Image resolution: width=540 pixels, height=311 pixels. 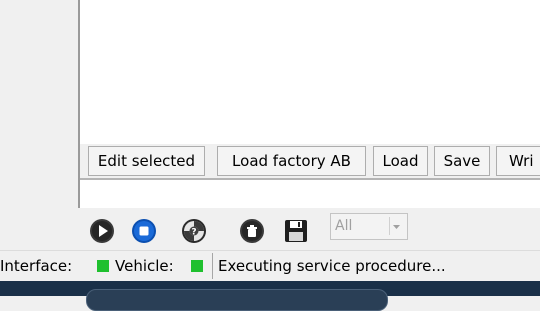 I want to click on load-factory-ab-button: Load factory AB, so click(x=291, y=161).